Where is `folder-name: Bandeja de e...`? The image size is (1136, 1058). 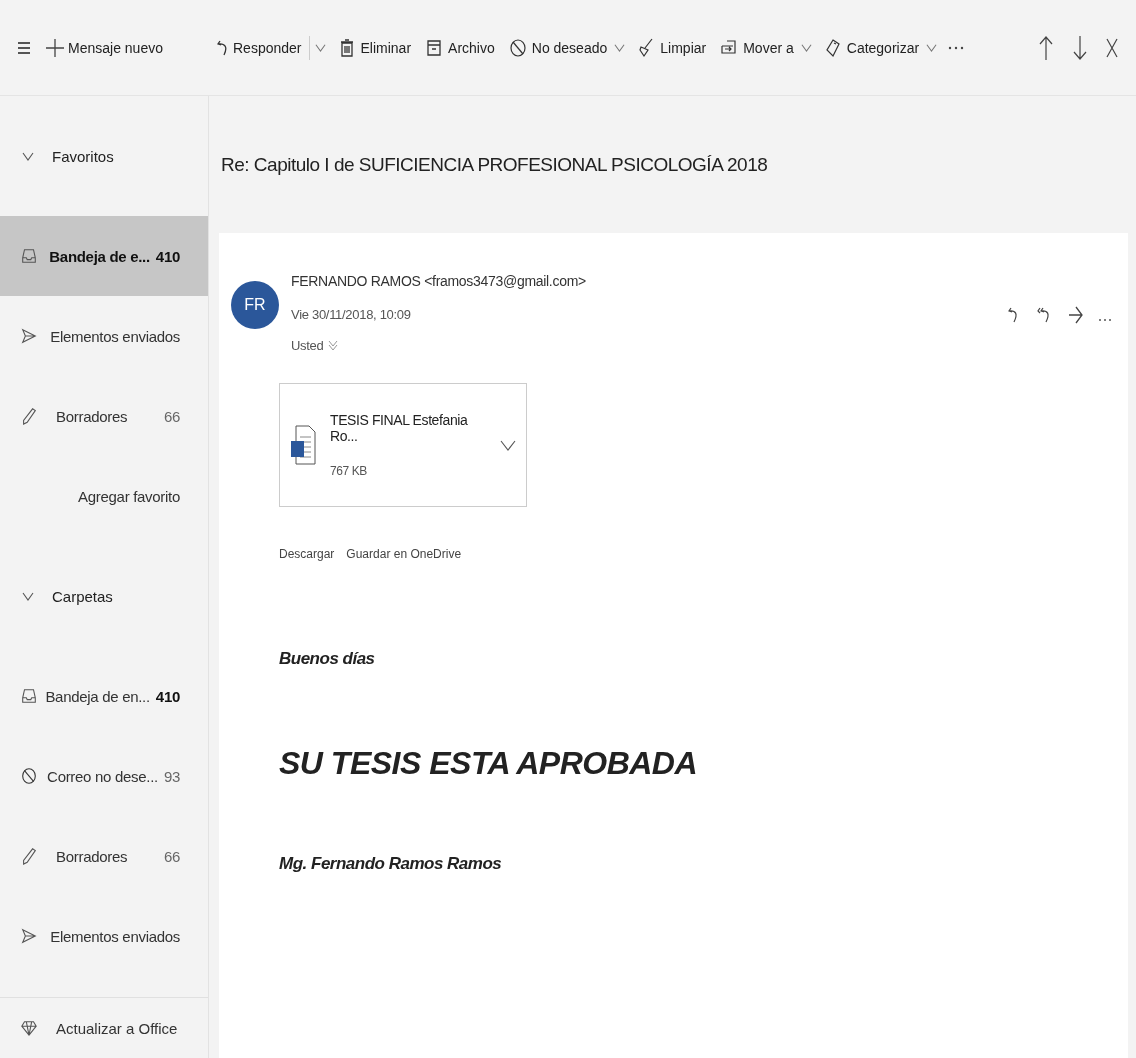 folder-name: Bandeja de e... is located at coordinates (99, 256).